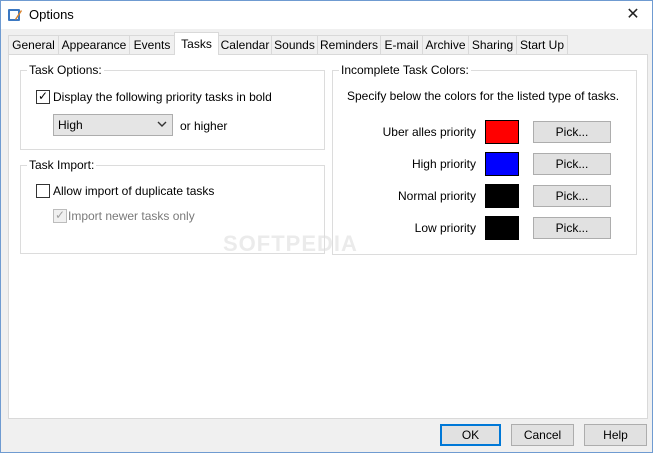 Image resolution: width=653 pixels, height=453 pixels. I want to click on button-label: OK, so click(470, 435).